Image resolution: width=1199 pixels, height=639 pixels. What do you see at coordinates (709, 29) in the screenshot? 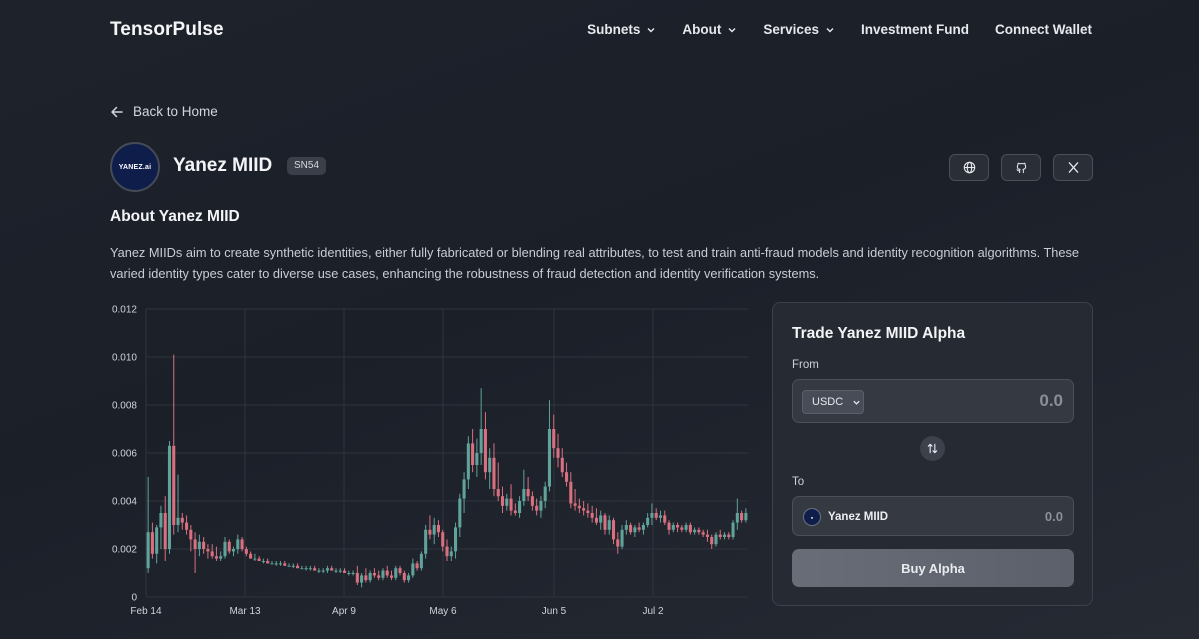
I see `nav-about: About` at bounding box center [709, 29].